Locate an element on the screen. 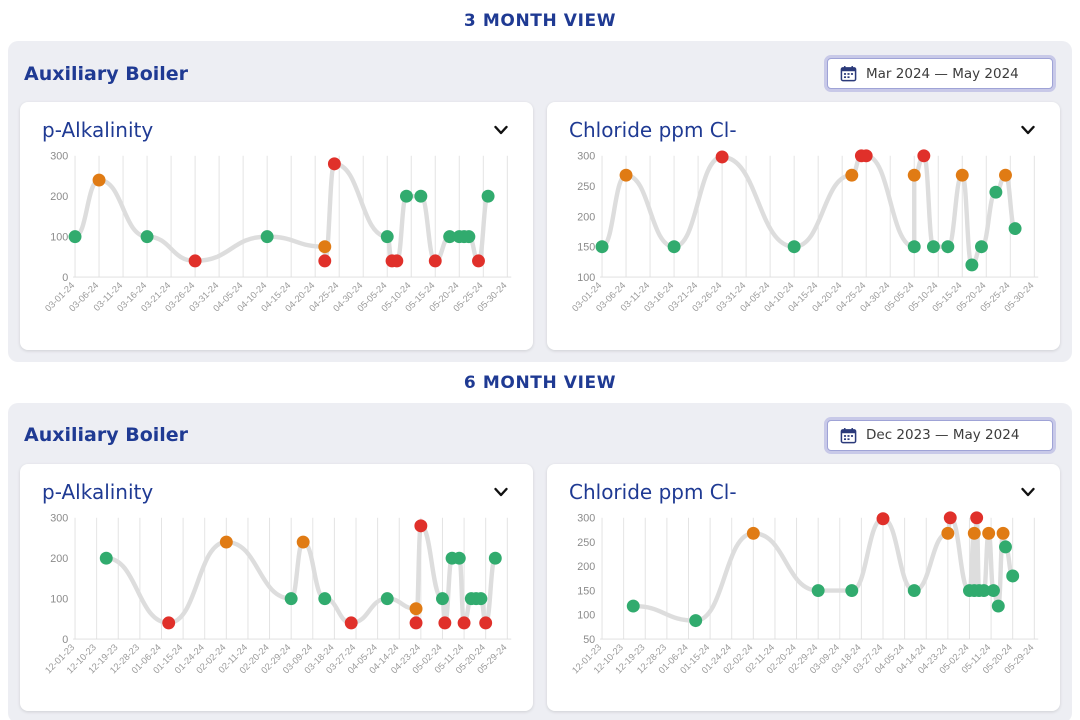  date-range-picker-3-month: Mar 2024 — May 2024 is located at coordinates (940, 73).